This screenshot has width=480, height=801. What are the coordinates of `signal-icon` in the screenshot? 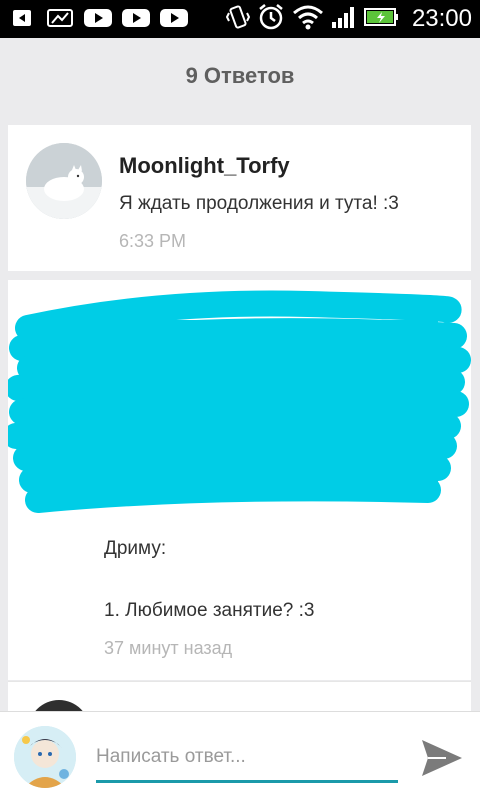 It's located at (344, 19).